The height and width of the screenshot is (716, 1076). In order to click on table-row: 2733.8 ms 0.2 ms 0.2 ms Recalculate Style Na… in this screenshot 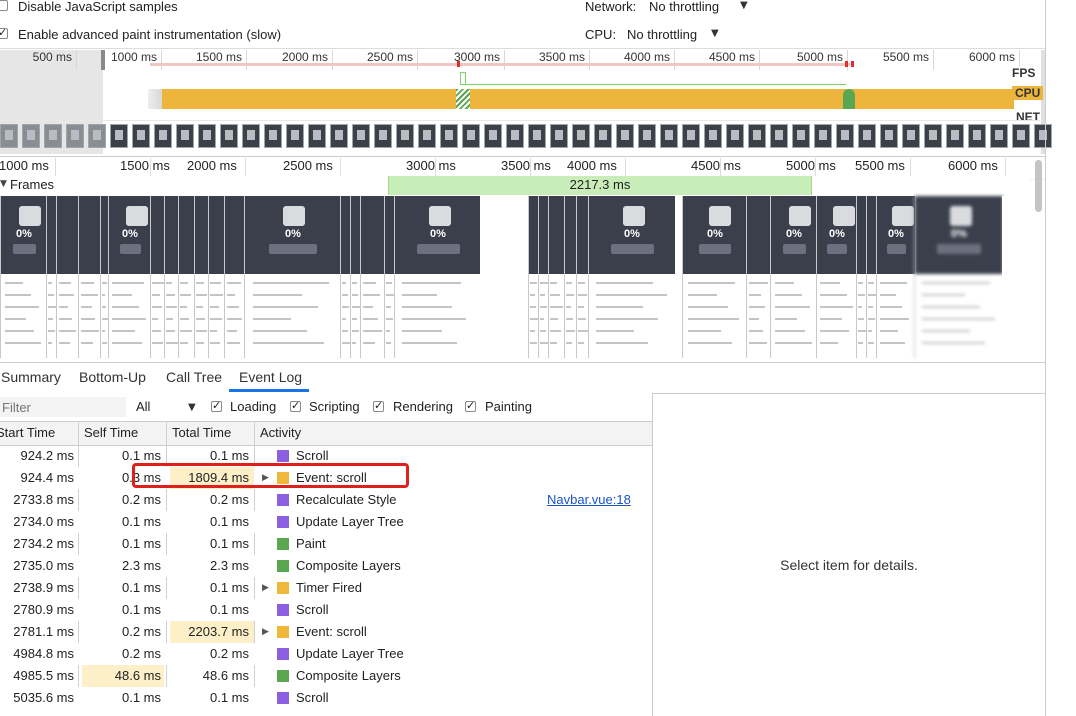, I will do `click(326, 500)`.